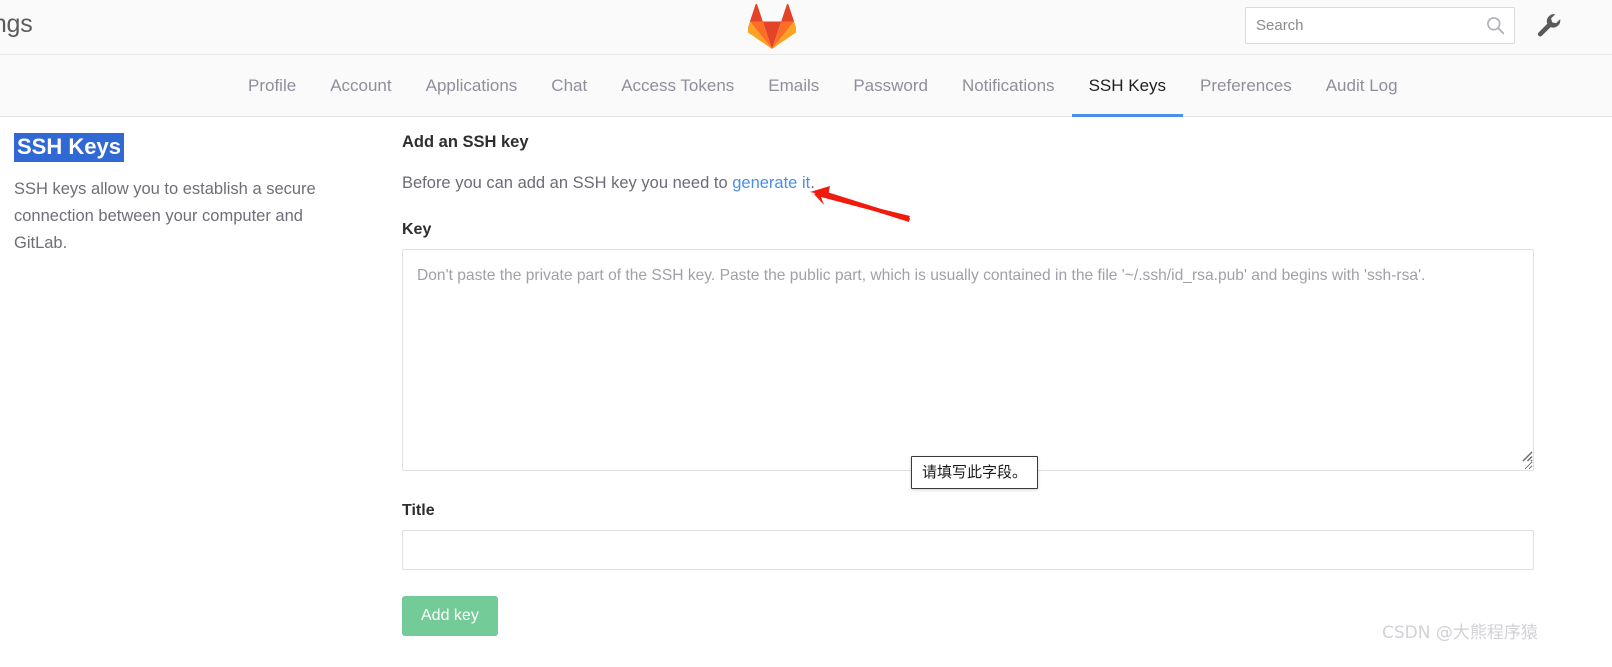 This screenshot has width=1612, height=667. I want to click on search-box, so click(1380, 25).